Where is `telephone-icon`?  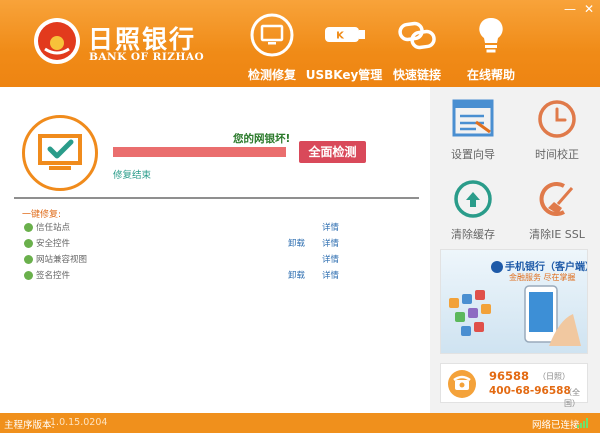
telephone-icon is located at coordinates (462, 382).